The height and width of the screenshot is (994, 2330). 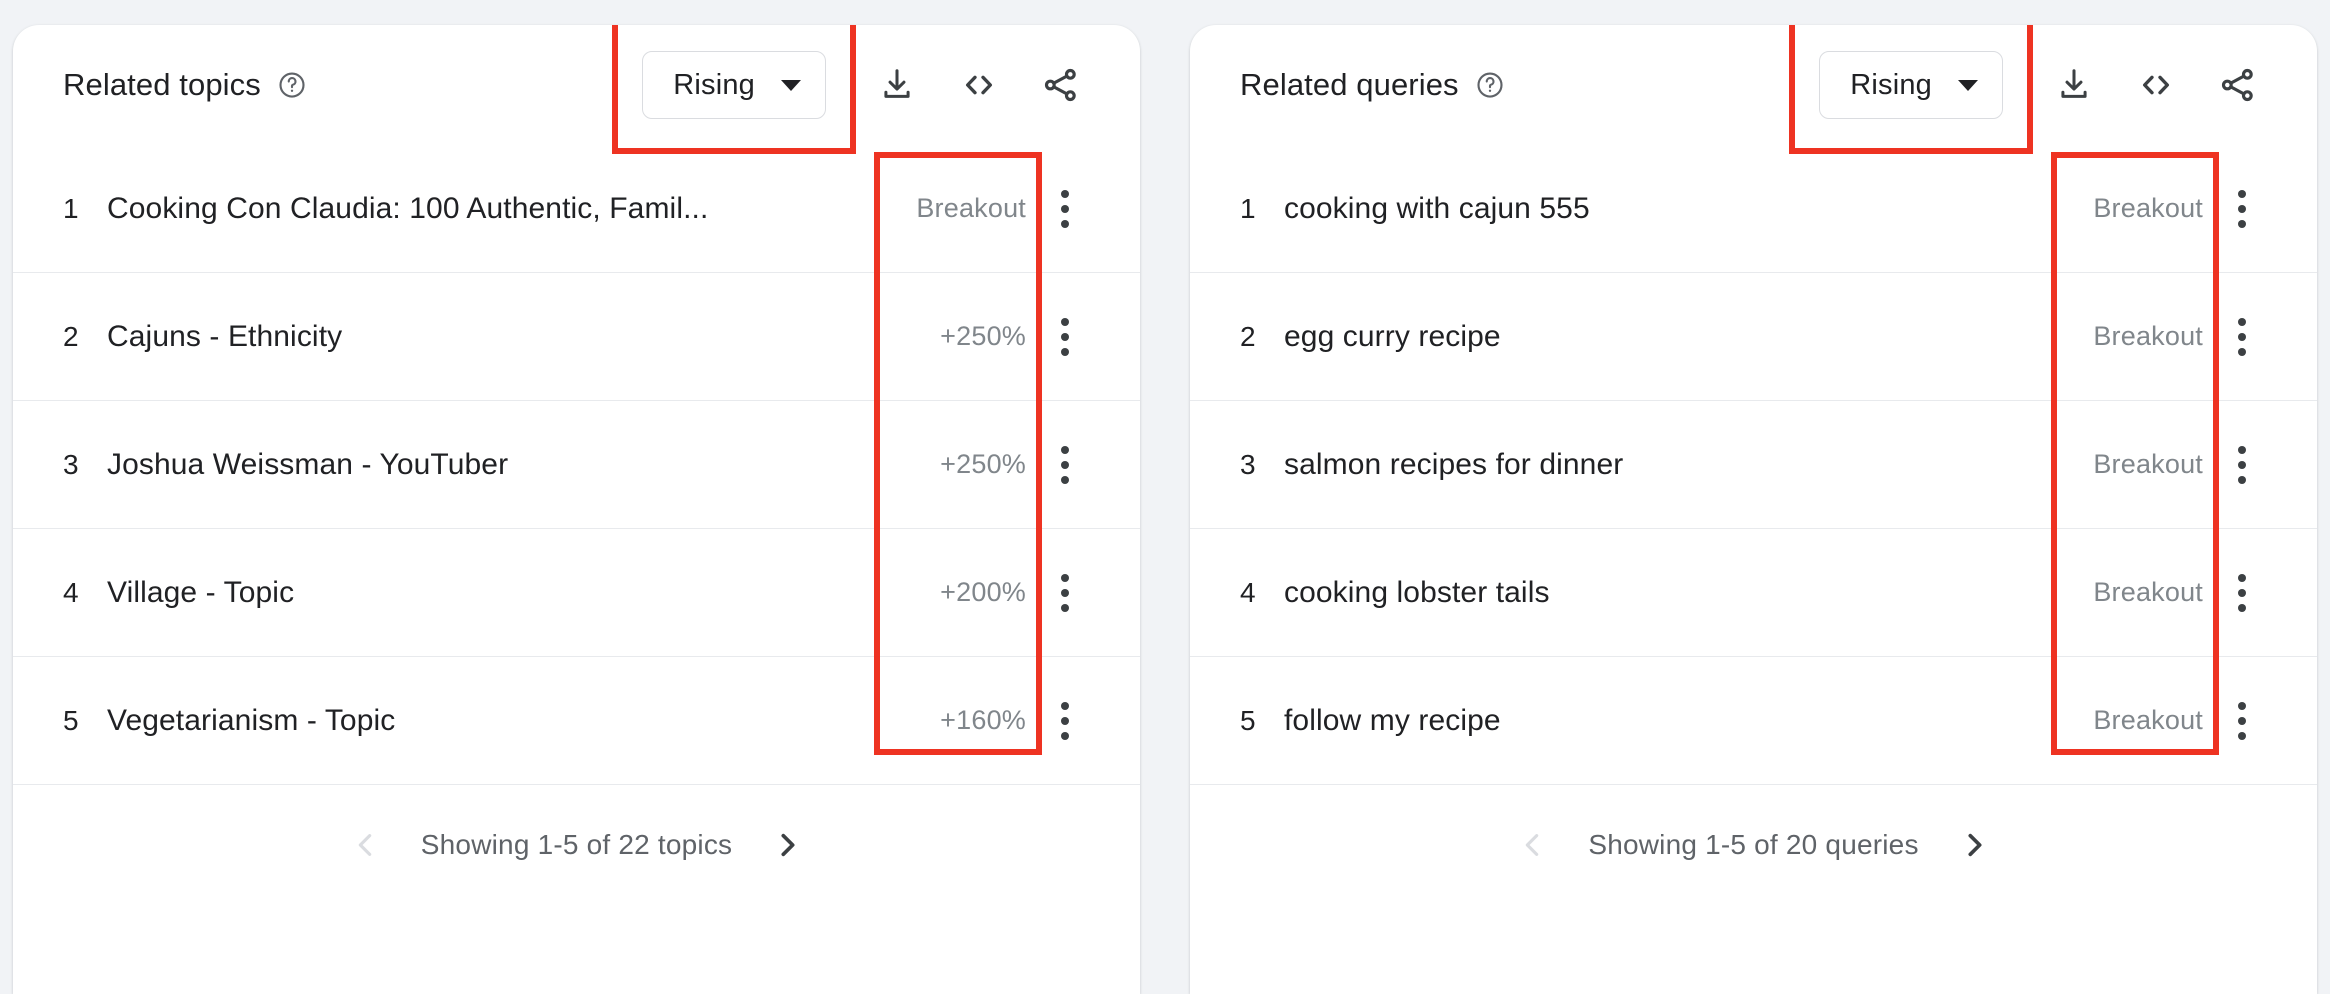 What do you see at coordinates (251, 720) in the screenshot?
I see `row-label: Vegetarianism - Topic` at bounding box center [251, 720].